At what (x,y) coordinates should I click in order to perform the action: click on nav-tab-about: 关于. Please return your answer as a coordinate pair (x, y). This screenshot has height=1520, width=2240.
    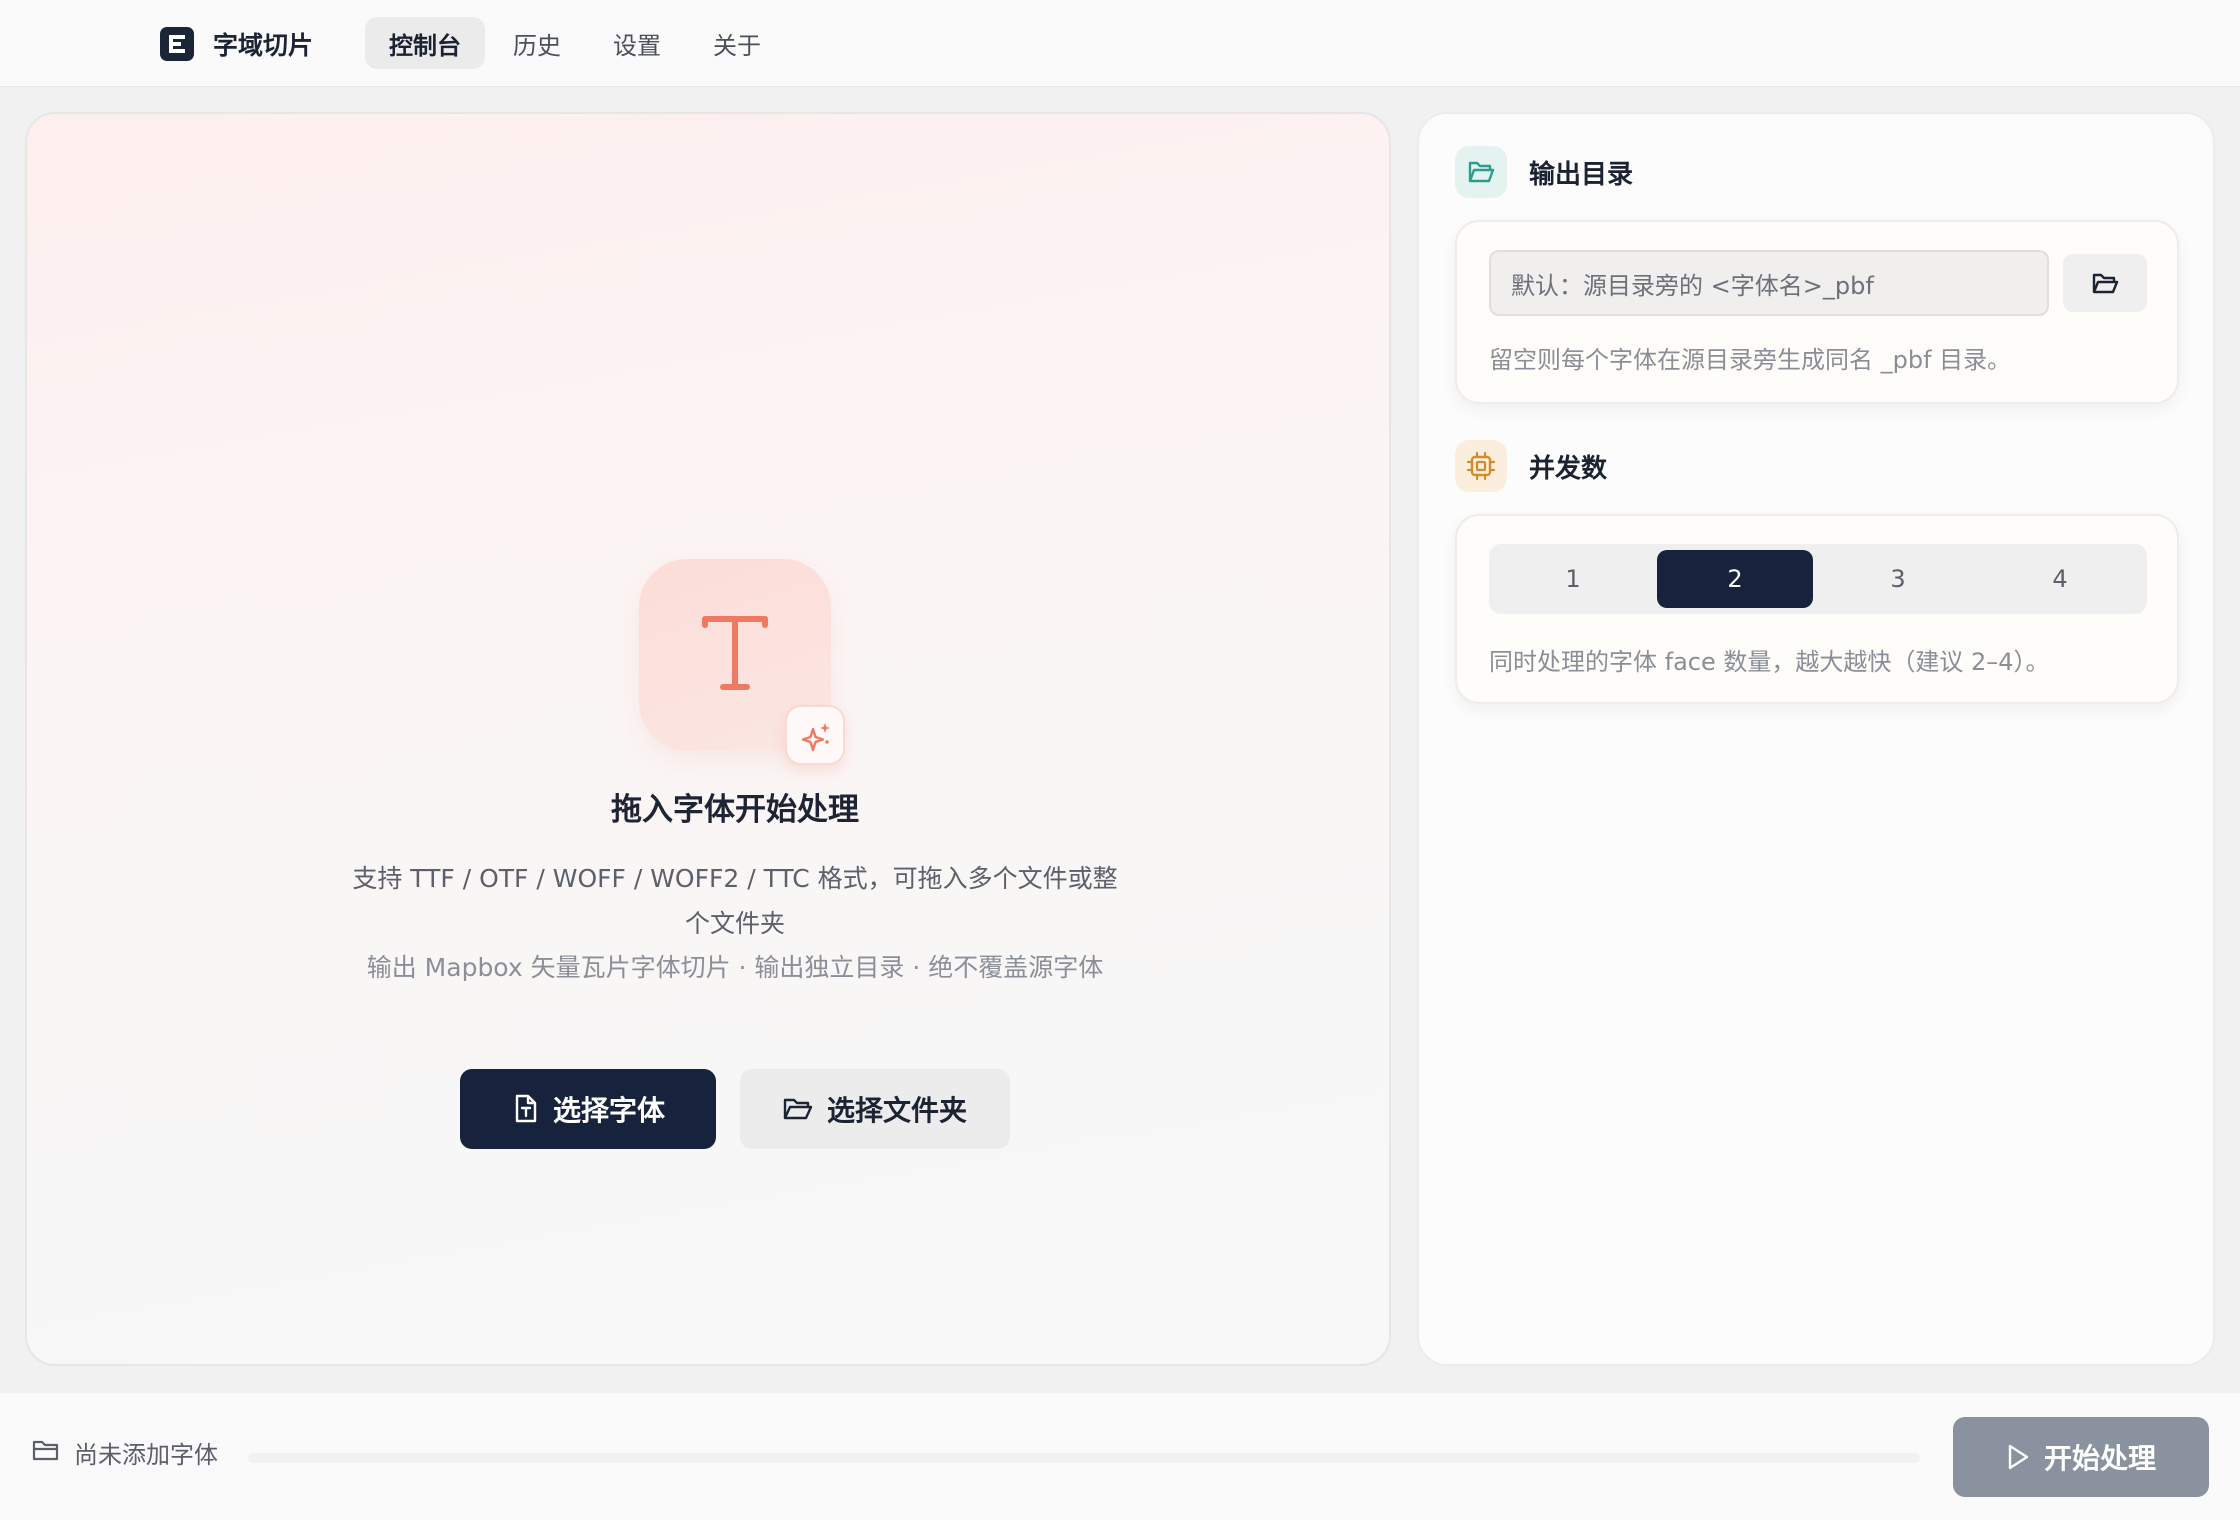
    Looking at the image, I should click on (737, 43).